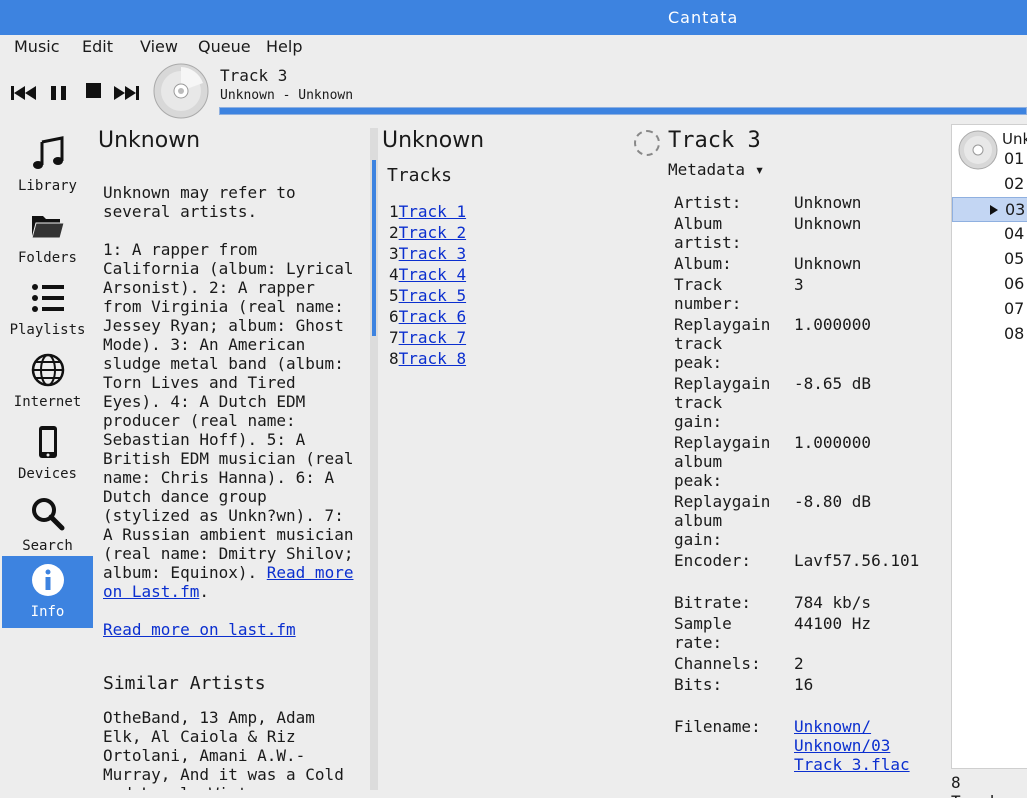  I want to click on sidebar-item-library: Library, so click(47, 166).